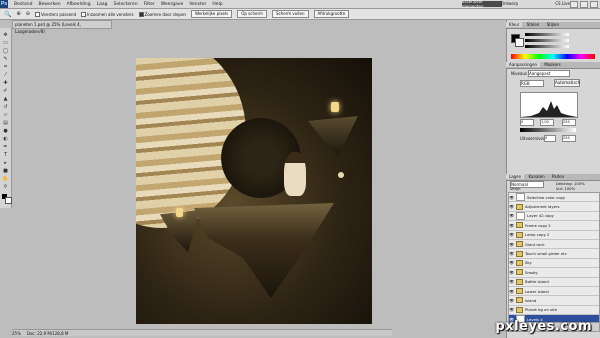 The height and width of the screenshot is (338, 600). What do you see at coordinates (172, 4) in the screenshot?
I see `menu-view: Weergave` at bounding box center [172, 4].